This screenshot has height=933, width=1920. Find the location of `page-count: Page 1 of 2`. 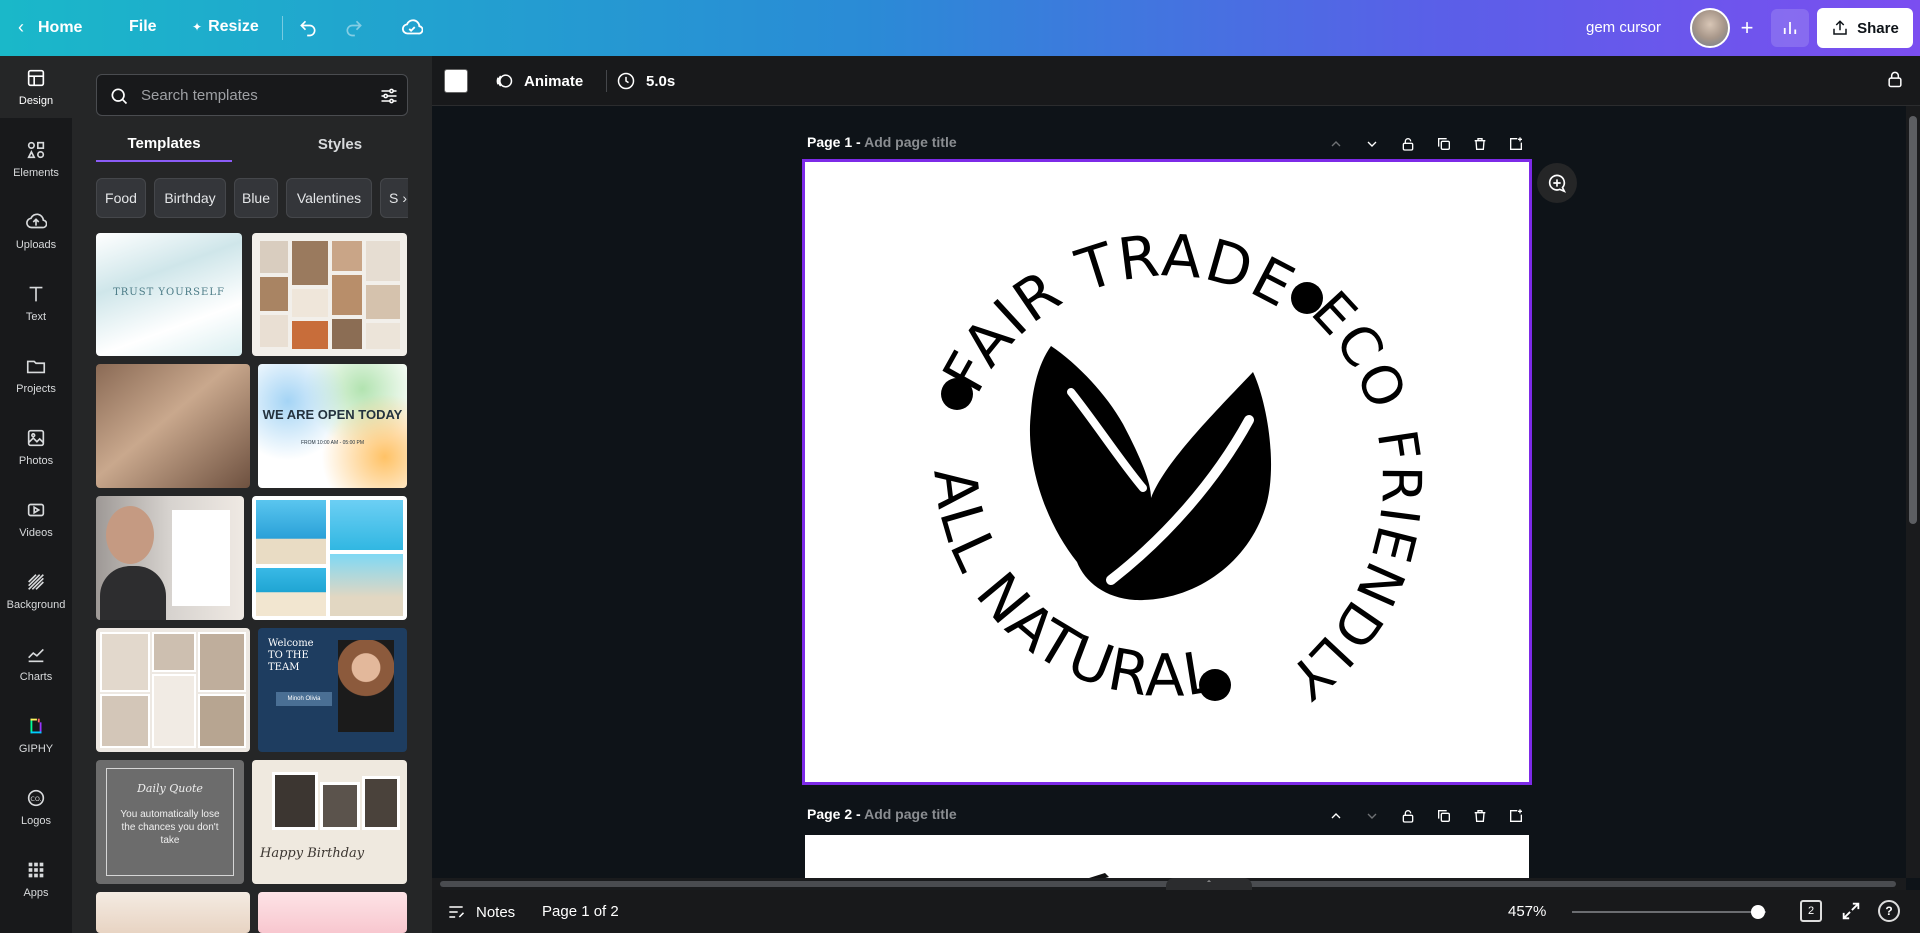

page-count: Page 1 of 2 is located at coordinates (580, 911).